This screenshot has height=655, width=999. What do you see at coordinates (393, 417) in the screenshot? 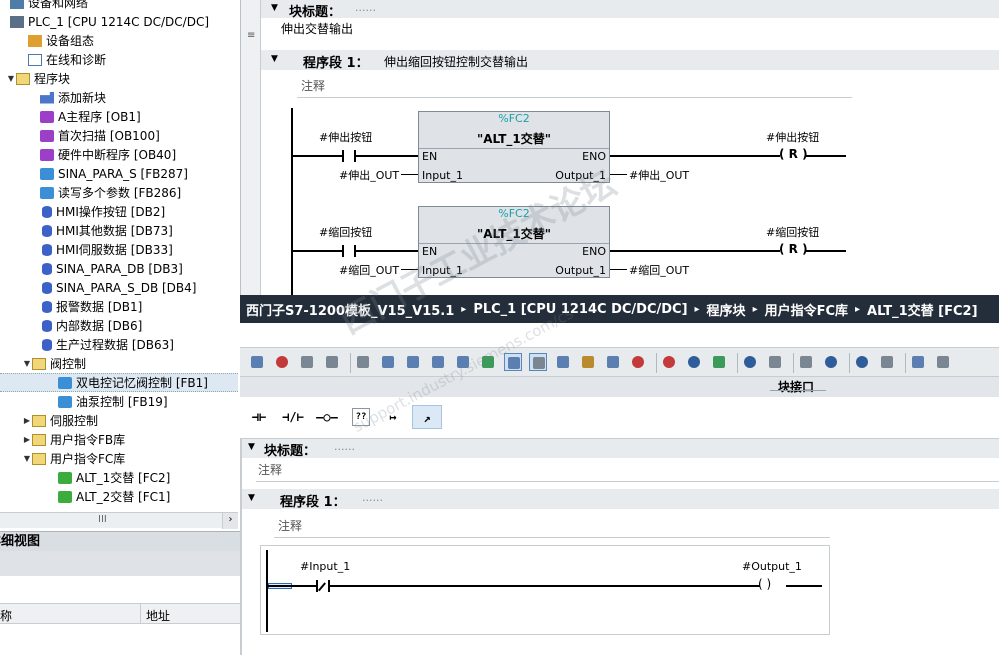
I see `open-branch-icon: ↦` at bounding box center [393, 417].